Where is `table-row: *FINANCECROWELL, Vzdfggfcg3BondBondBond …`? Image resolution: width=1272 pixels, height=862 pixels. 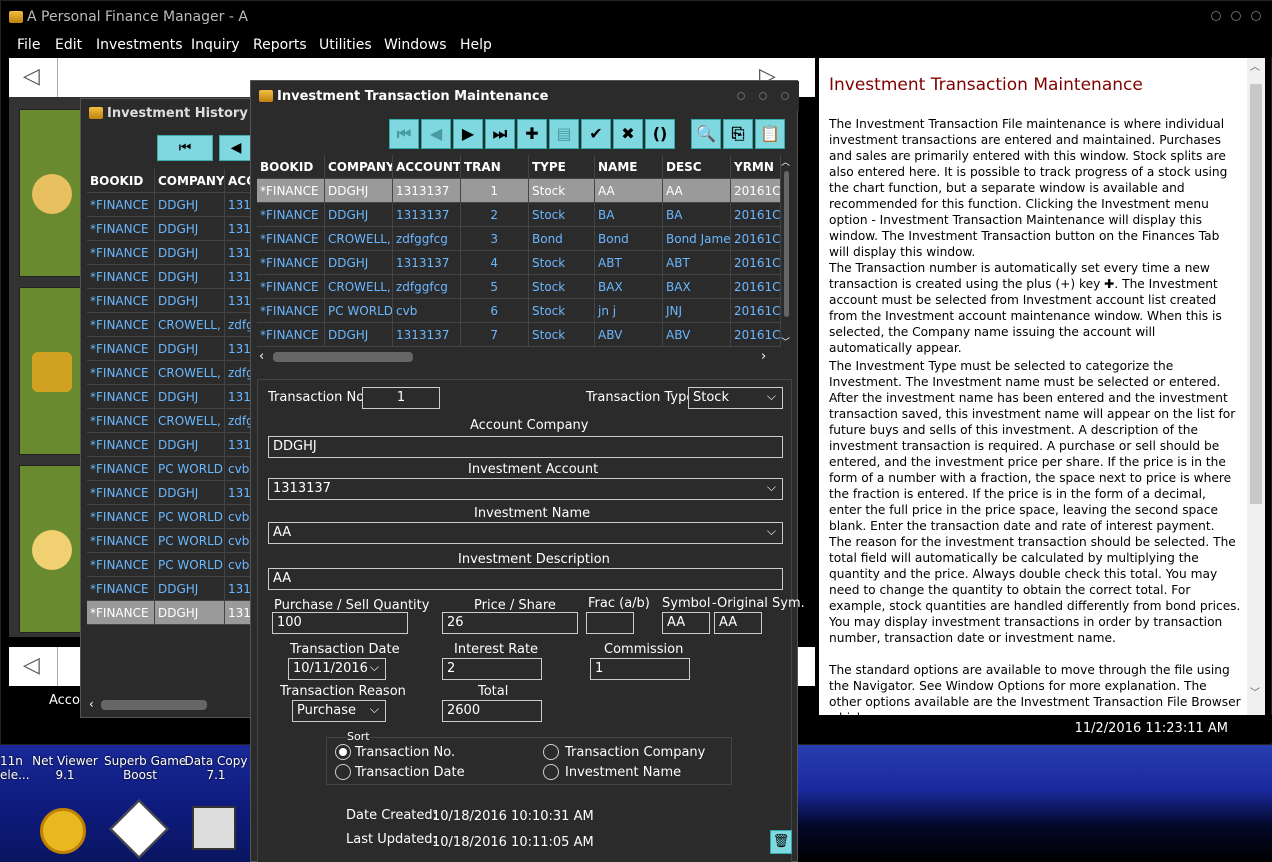 table-row: *FINANCECROWELL, Vzdfggfcg3BondBondBond … is located at coordinates (519, 239).